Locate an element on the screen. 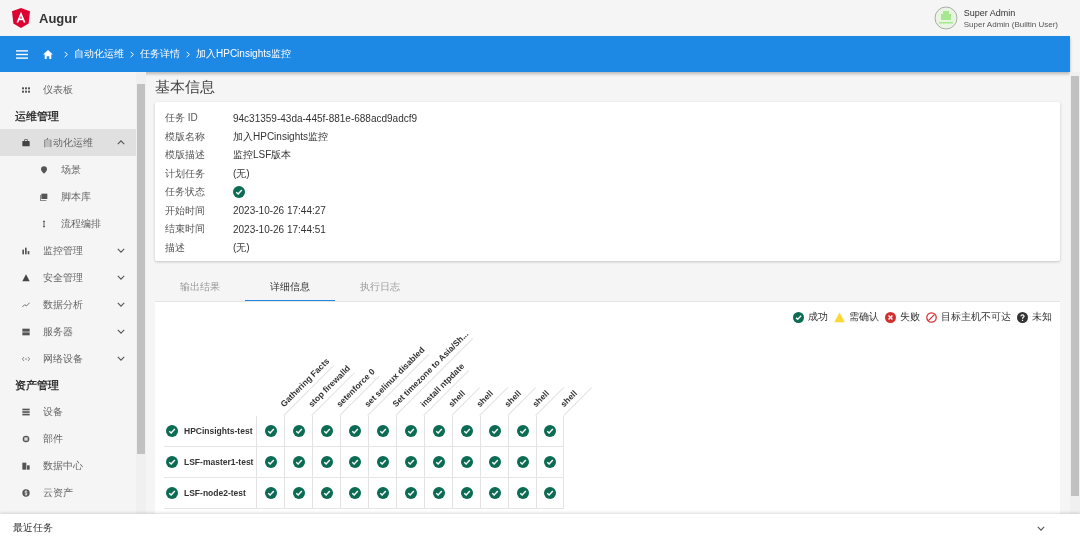 This screenshot has width=1080, height=542. sidebar-item: 监控管理 is located at coordinates (68, 250).